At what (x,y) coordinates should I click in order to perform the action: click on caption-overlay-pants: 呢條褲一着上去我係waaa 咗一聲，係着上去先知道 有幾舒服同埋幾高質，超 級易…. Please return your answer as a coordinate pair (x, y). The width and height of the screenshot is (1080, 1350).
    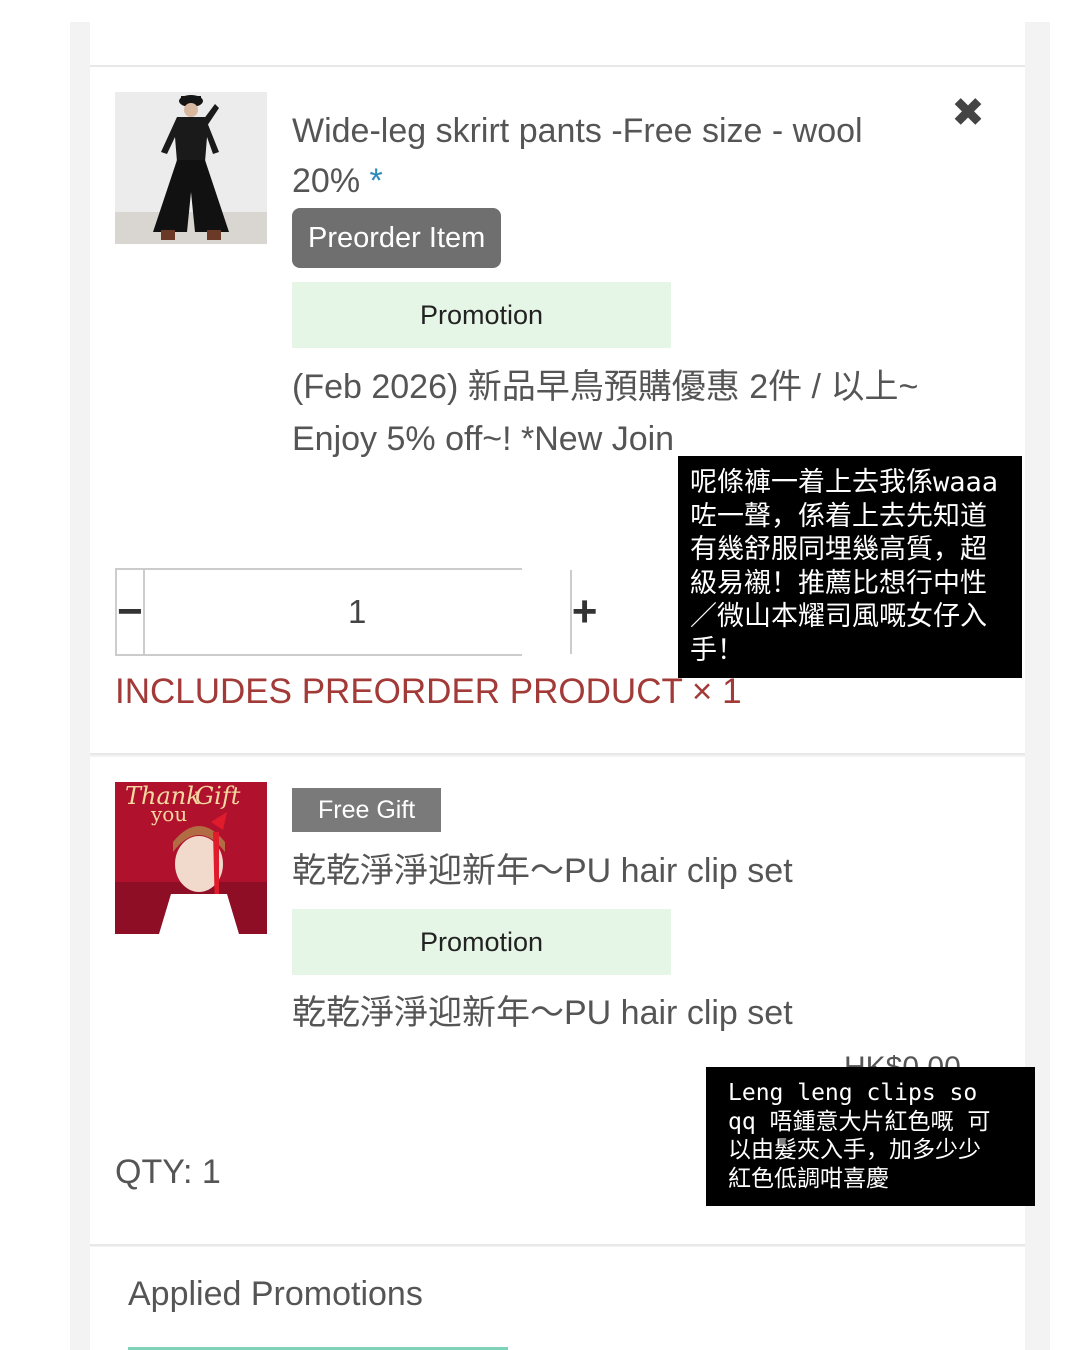
    Looking at the image, I should click on (850, 567).